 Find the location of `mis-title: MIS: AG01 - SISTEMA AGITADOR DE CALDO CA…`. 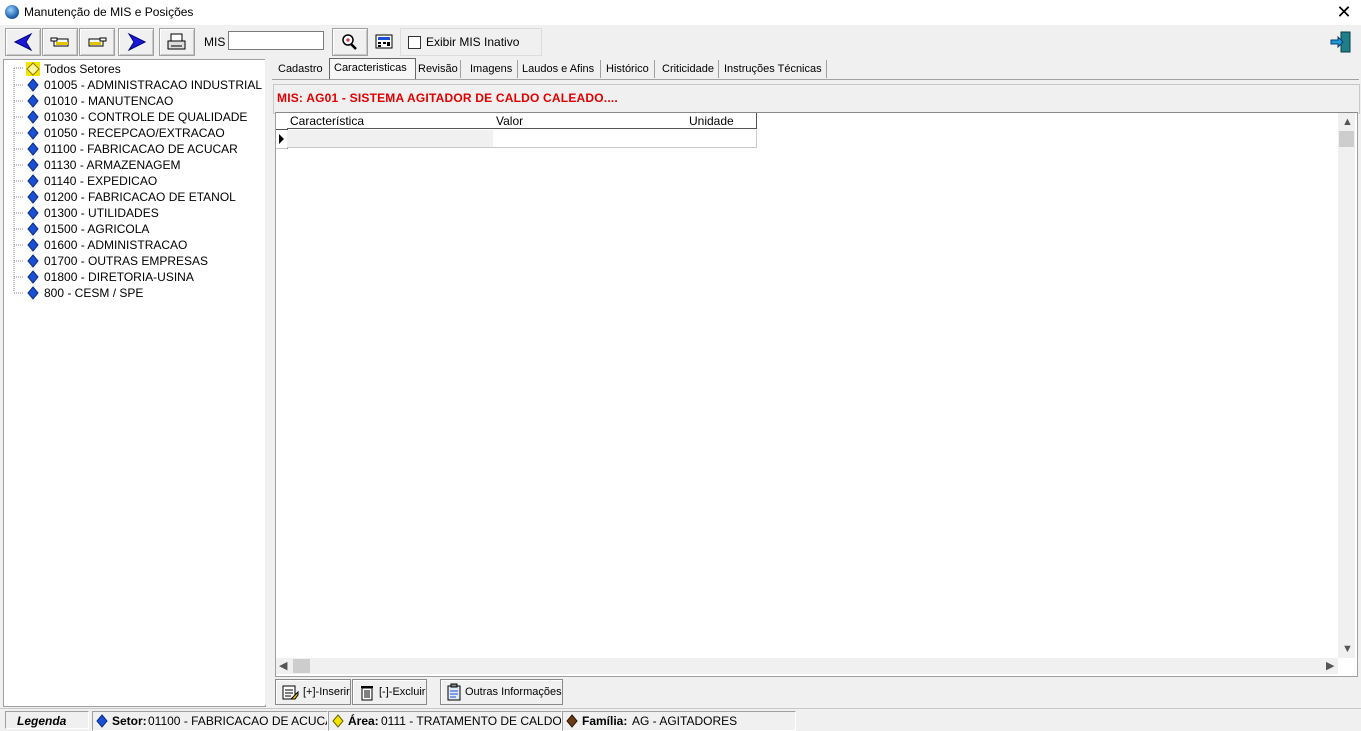

mis-title: MIS: AG01 - SISTEMA AGITADOR DE CALDO CA… is located at coordinates (447, 98).